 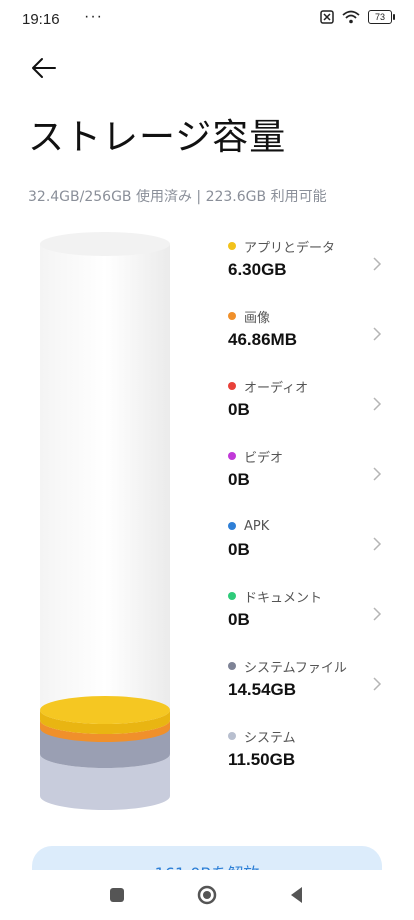 What do you see at coordinates (264, 458) in the screenshot?
I see `category-label: ビデオ` at bounding box center [264, 458].